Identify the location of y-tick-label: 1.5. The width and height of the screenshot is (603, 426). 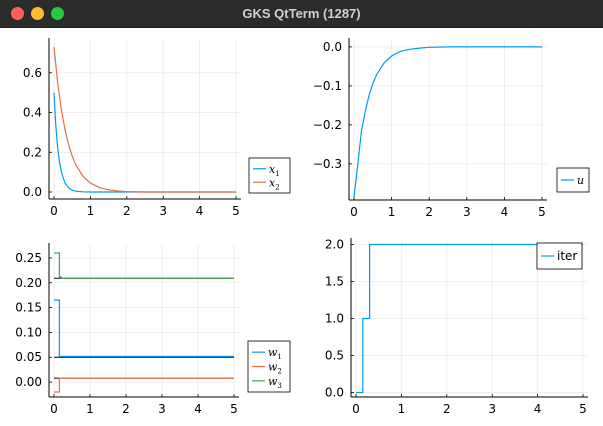
(334, 281).